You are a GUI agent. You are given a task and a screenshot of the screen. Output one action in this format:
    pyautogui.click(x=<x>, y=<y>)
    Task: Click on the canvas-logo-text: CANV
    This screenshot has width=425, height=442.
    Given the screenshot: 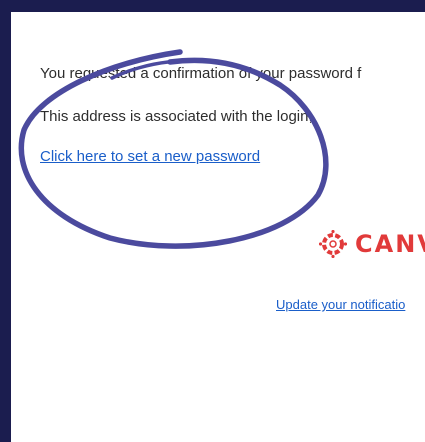 What is the action you would take?
    pyautogui.click(x=390, y=244)
    